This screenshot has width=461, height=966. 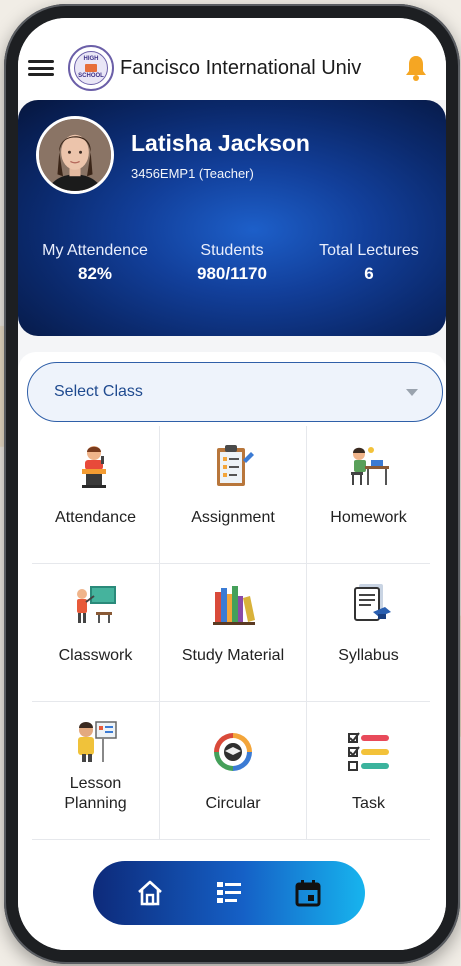 What do you see at coordinates (93, 467) in the screenshot?
I see `teacher-podium-icon` at bounding box center [93, 467].